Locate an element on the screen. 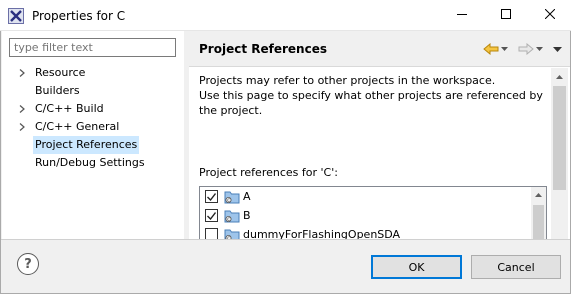 This screenshot has height=294, width=571. back-arrow-icon is located at coordinates (491, 49).